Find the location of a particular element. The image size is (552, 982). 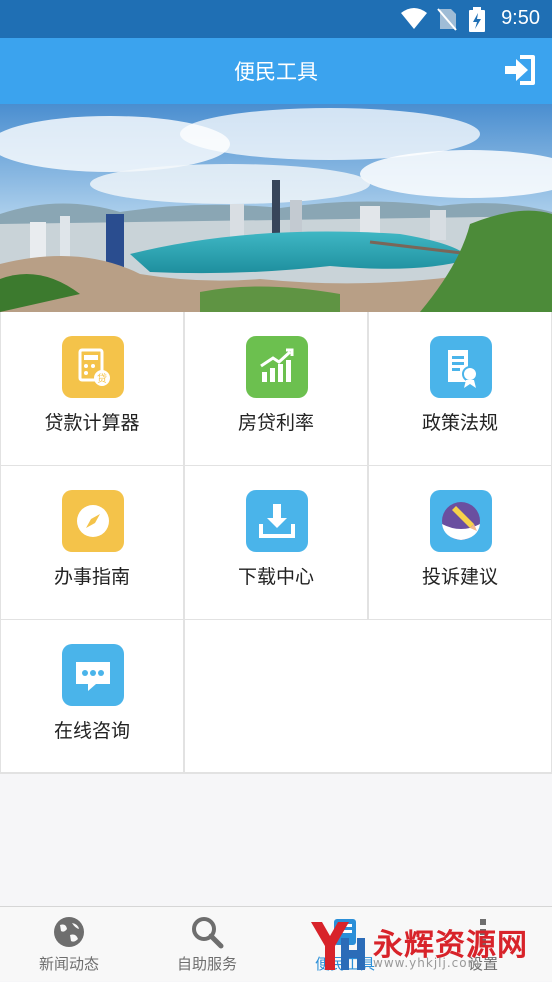

status-time: 9:50 is located at coordinates (520, 18).